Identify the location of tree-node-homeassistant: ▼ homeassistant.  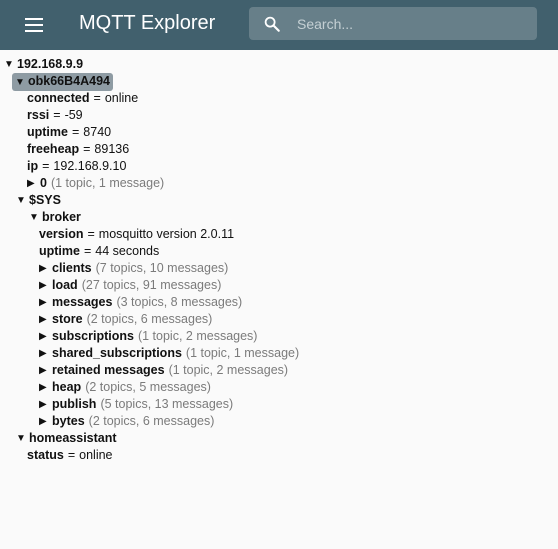
(66, 438).